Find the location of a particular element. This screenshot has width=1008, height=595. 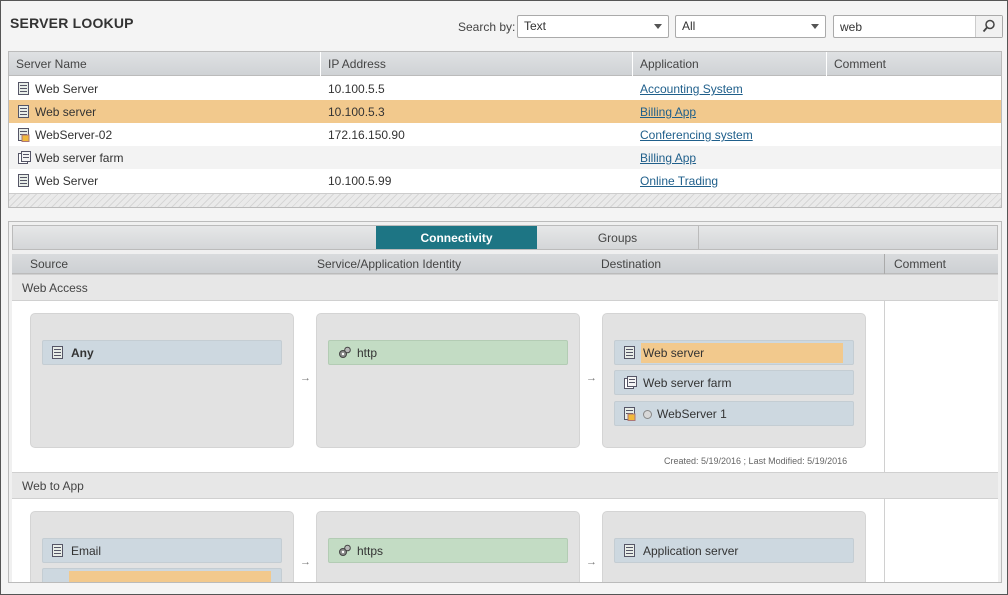

server-name: WebServer-02 is located at coordinates (74, 135).